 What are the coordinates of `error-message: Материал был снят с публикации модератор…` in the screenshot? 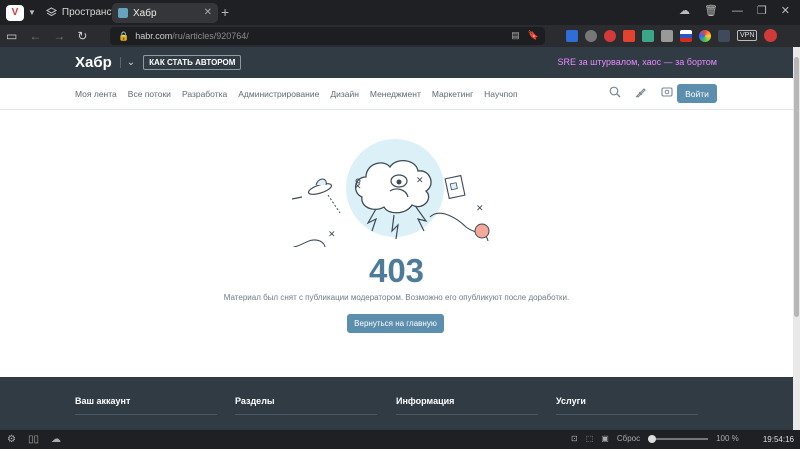 It's located at (396, 297).